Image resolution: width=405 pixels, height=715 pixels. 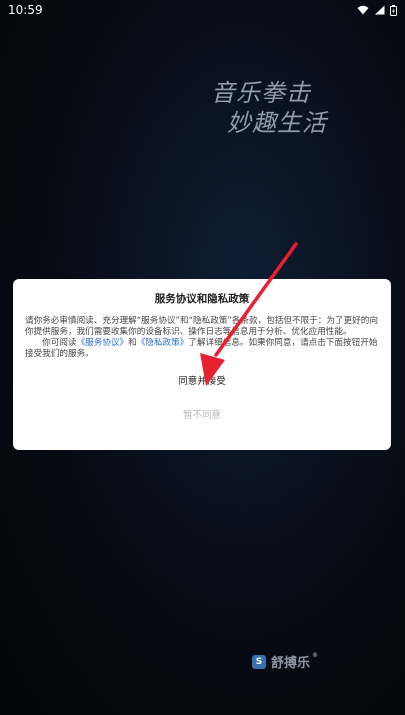 I want to click on brand-name: 舒搏乐, so click(x=291, y=663).